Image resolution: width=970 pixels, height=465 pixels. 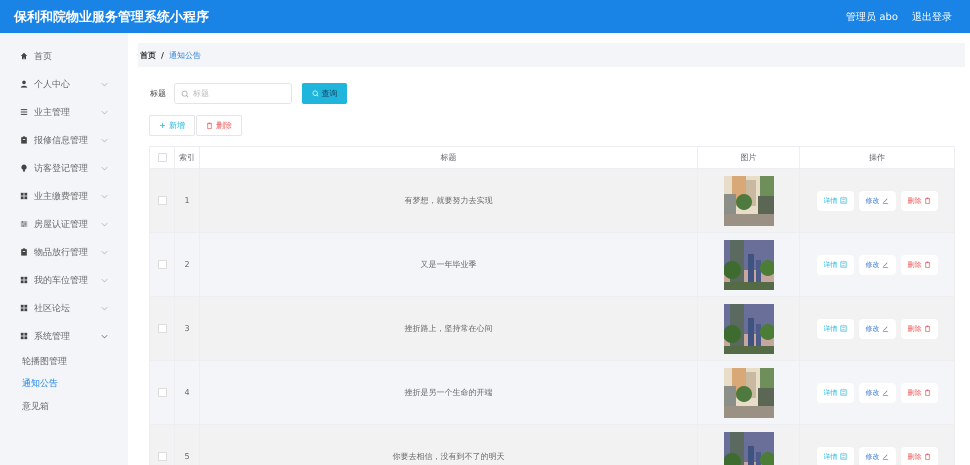 What do you see at coordinates (29, 383) in the screenshot?
I see `submenu-item: 通知公告` at bounding box center [29, 383].